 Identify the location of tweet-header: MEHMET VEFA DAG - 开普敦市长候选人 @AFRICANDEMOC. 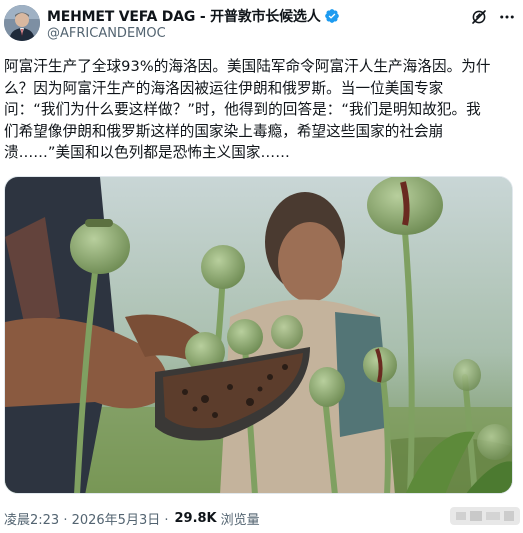
(261, 25).